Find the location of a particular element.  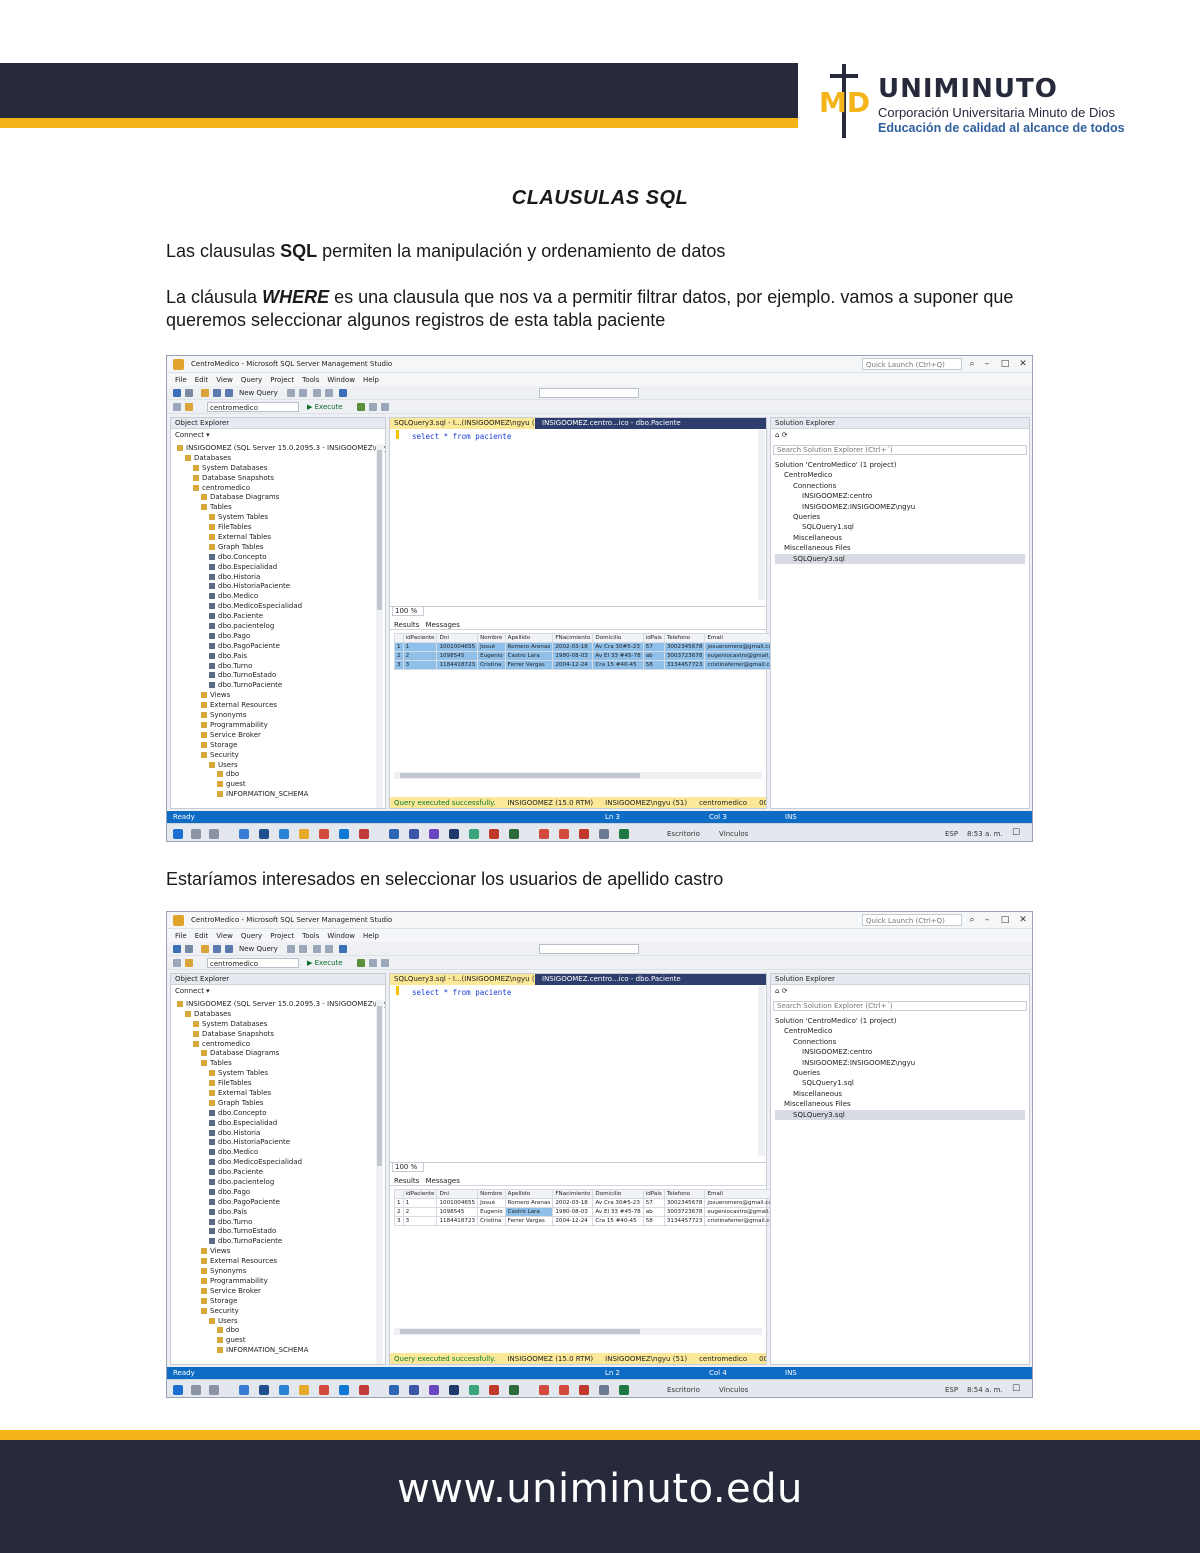

sql-code: select * from paciente is located at coordinates (461, 992).